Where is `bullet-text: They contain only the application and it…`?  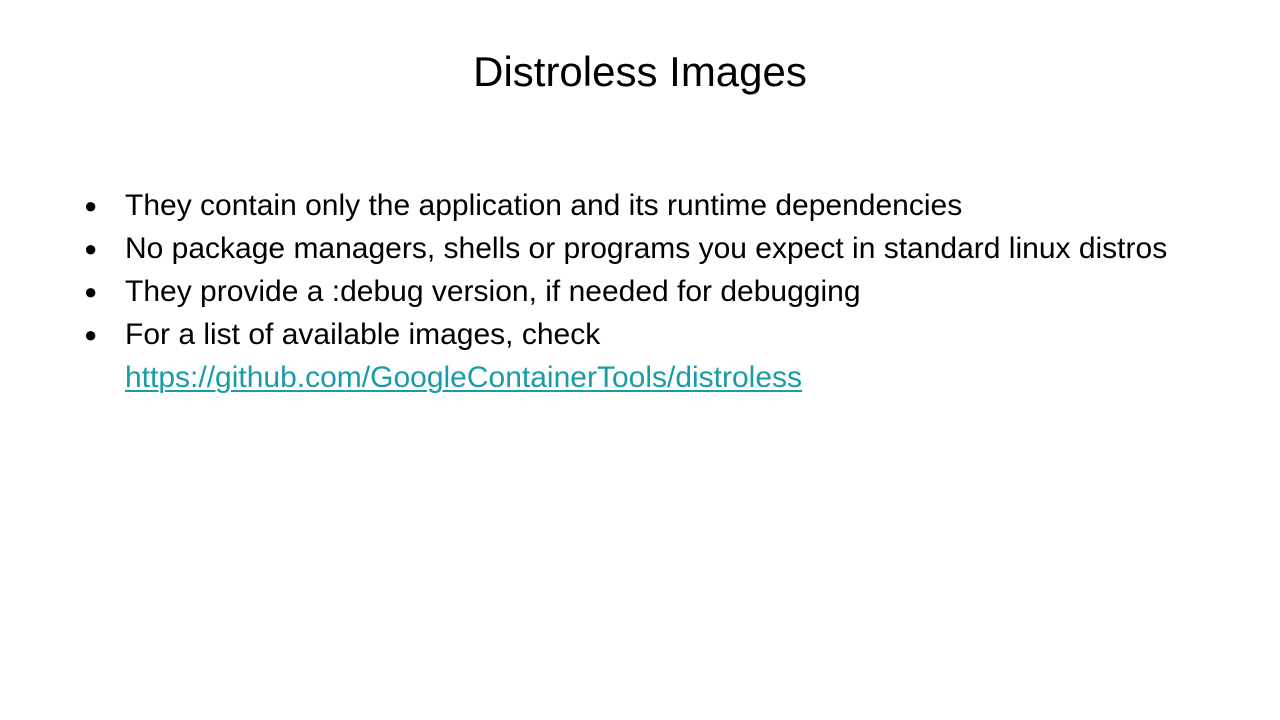 bullet-text: They contain only the application and it… is located at coordinates (544, 205).